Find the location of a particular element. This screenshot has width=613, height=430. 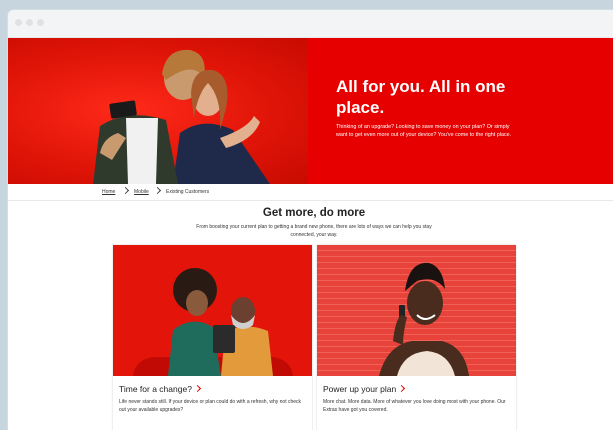

breadcrumb-current: Existing Customers is located at coordinates (188, 192).